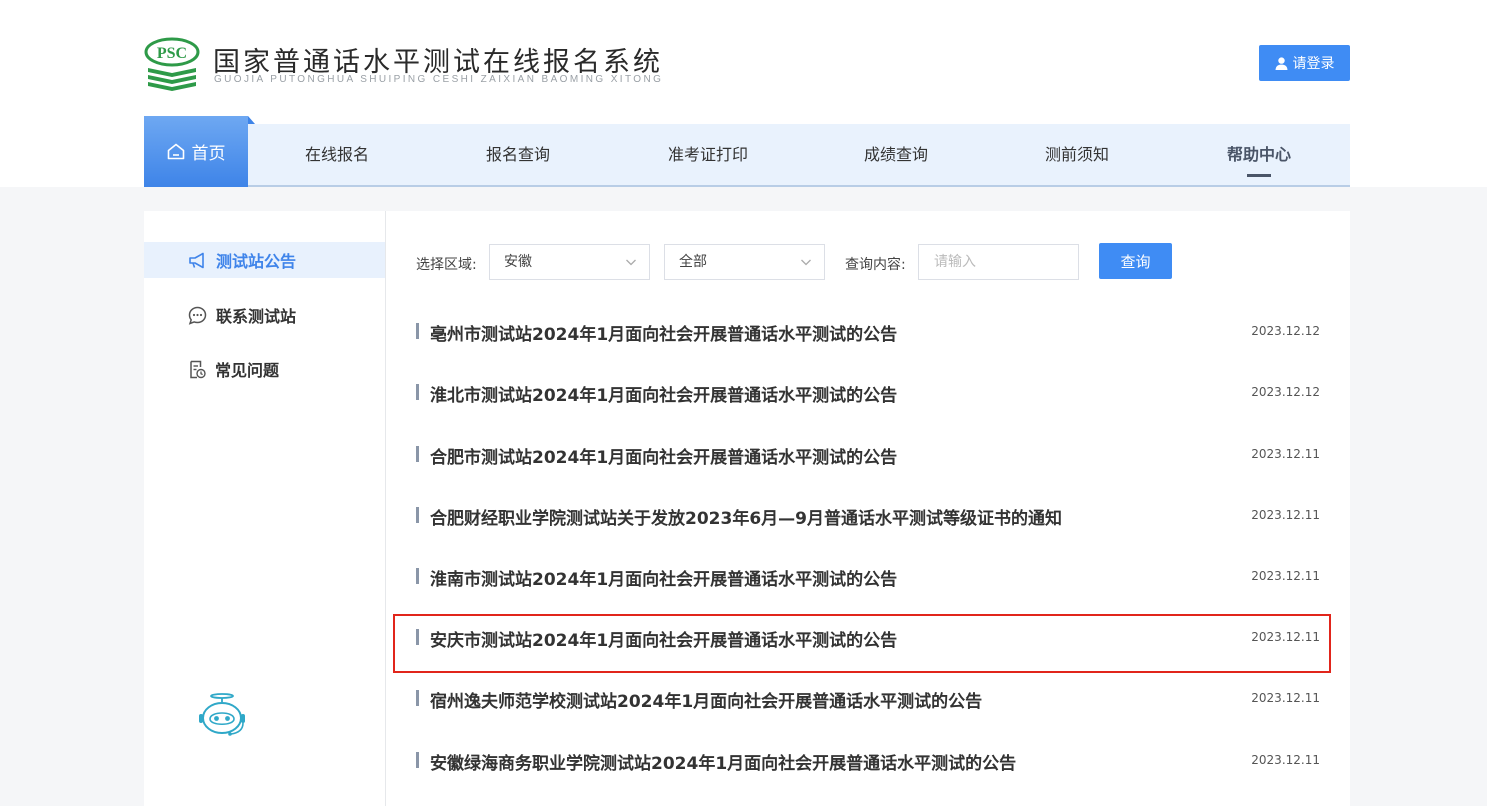 This screenshot has height=806, width=1487. What do you see at coordinates (1281, 63) in the screenshot?
I see `user-icon` at bounding box center [1281, 63].